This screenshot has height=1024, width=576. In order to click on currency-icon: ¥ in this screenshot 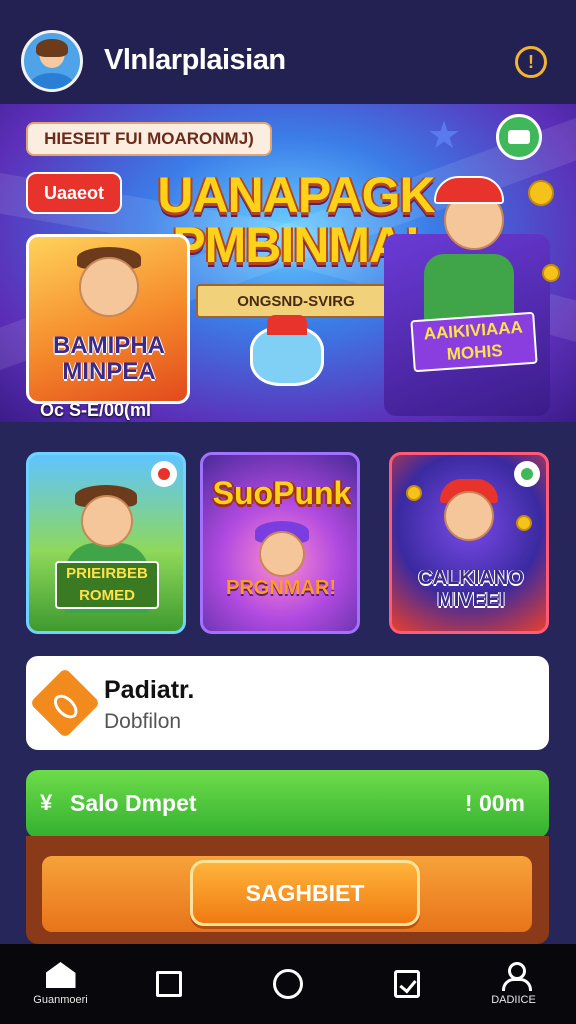, I will do `click(46, 802)`.